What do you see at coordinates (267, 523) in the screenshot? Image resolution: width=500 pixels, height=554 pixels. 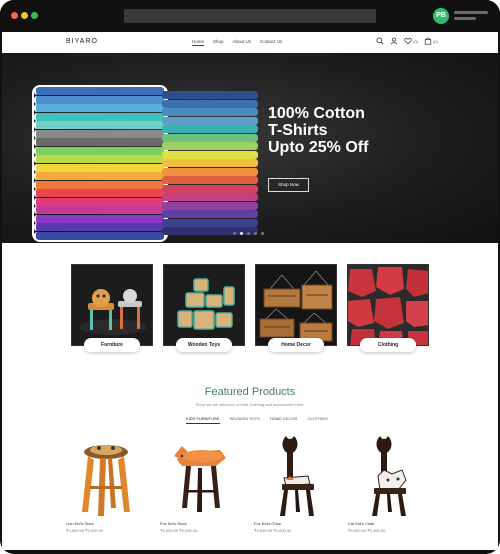 I see `product-name: Fox Kid's Chair` at bounding box center [267, 523].